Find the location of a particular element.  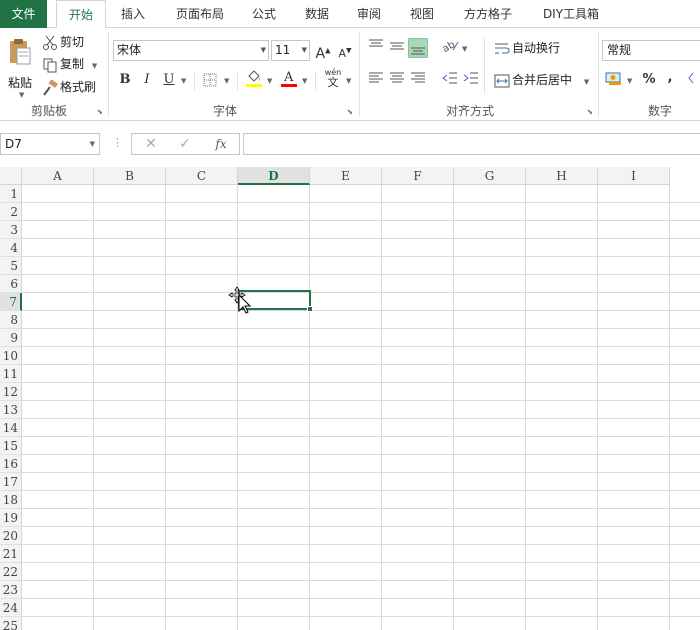

increase-indent-button is located at coordinates (471, 80).